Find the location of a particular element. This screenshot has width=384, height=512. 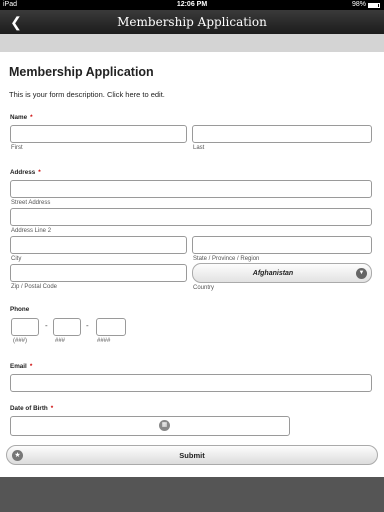

state-input is located at coordinates (282, 245).